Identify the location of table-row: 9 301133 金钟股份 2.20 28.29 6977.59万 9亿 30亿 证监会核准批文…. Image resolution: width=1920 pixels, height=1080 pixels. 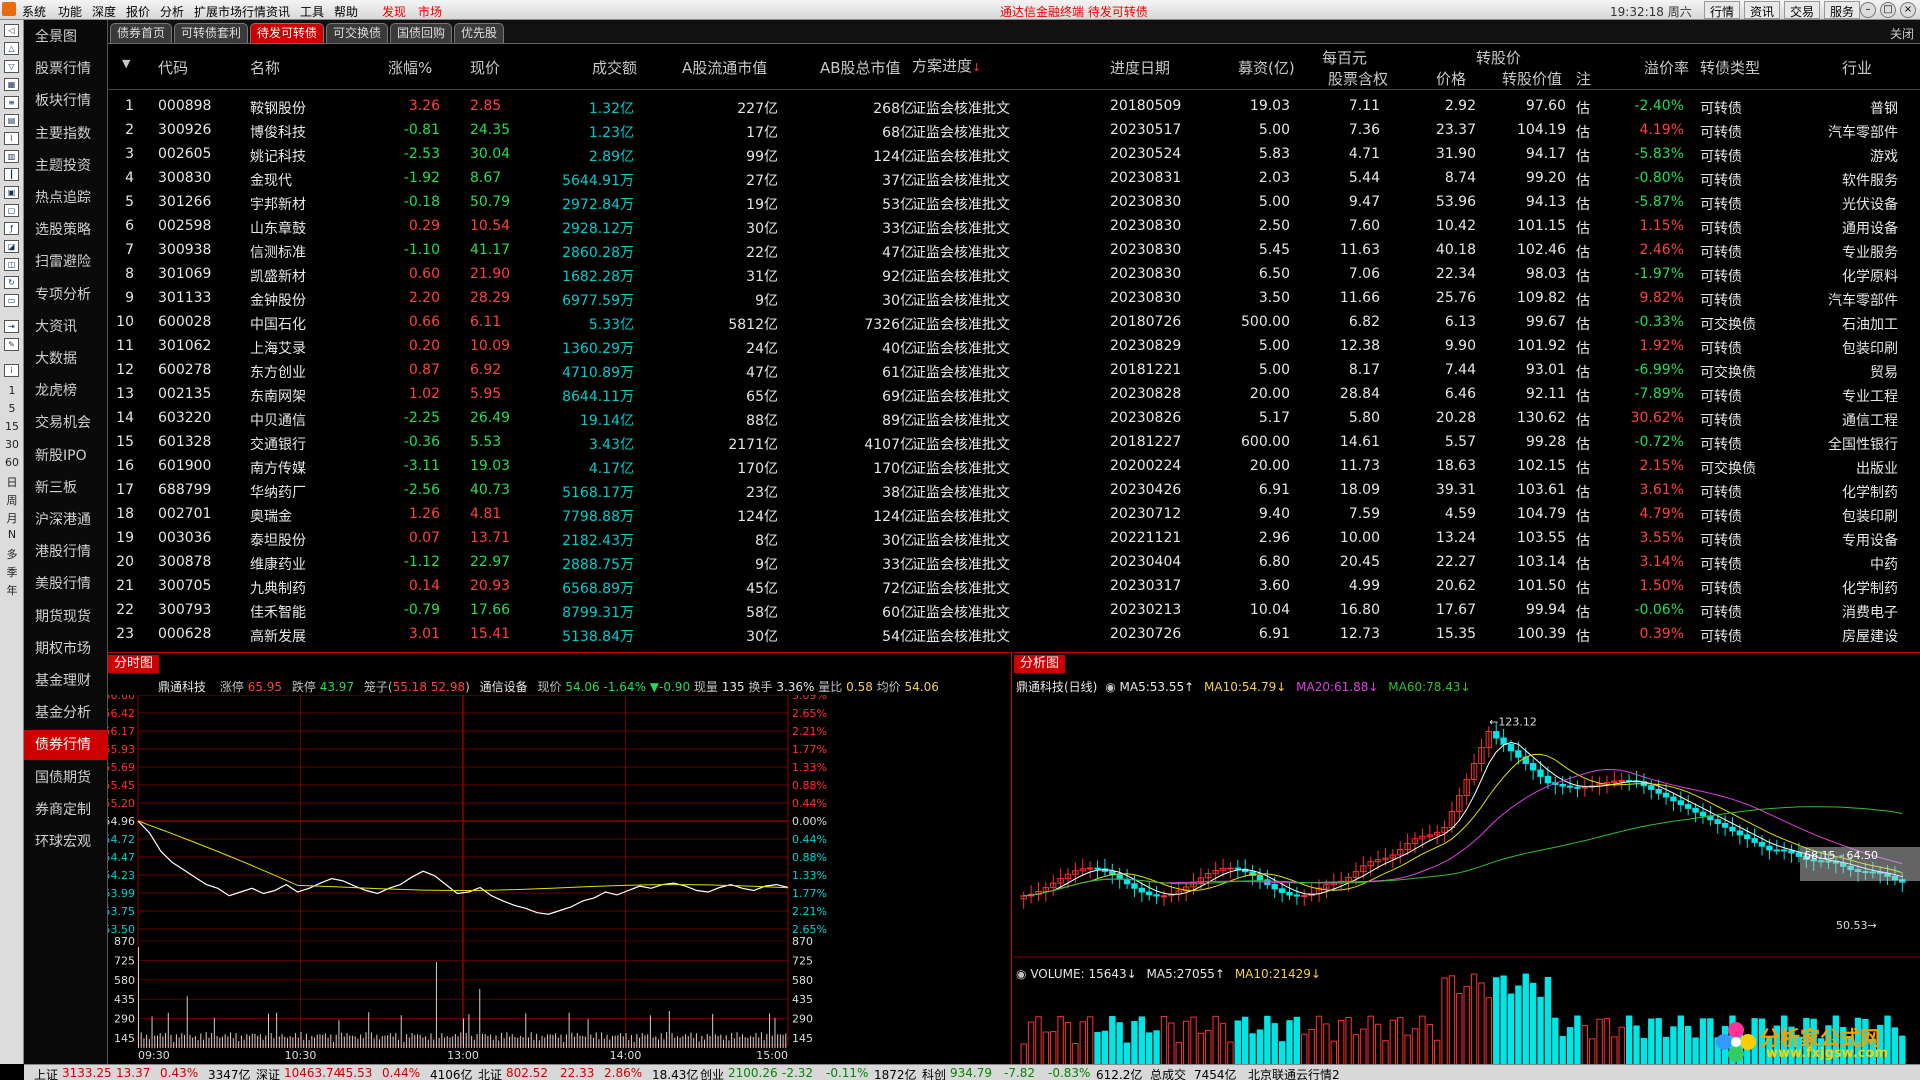
(1014, 298).